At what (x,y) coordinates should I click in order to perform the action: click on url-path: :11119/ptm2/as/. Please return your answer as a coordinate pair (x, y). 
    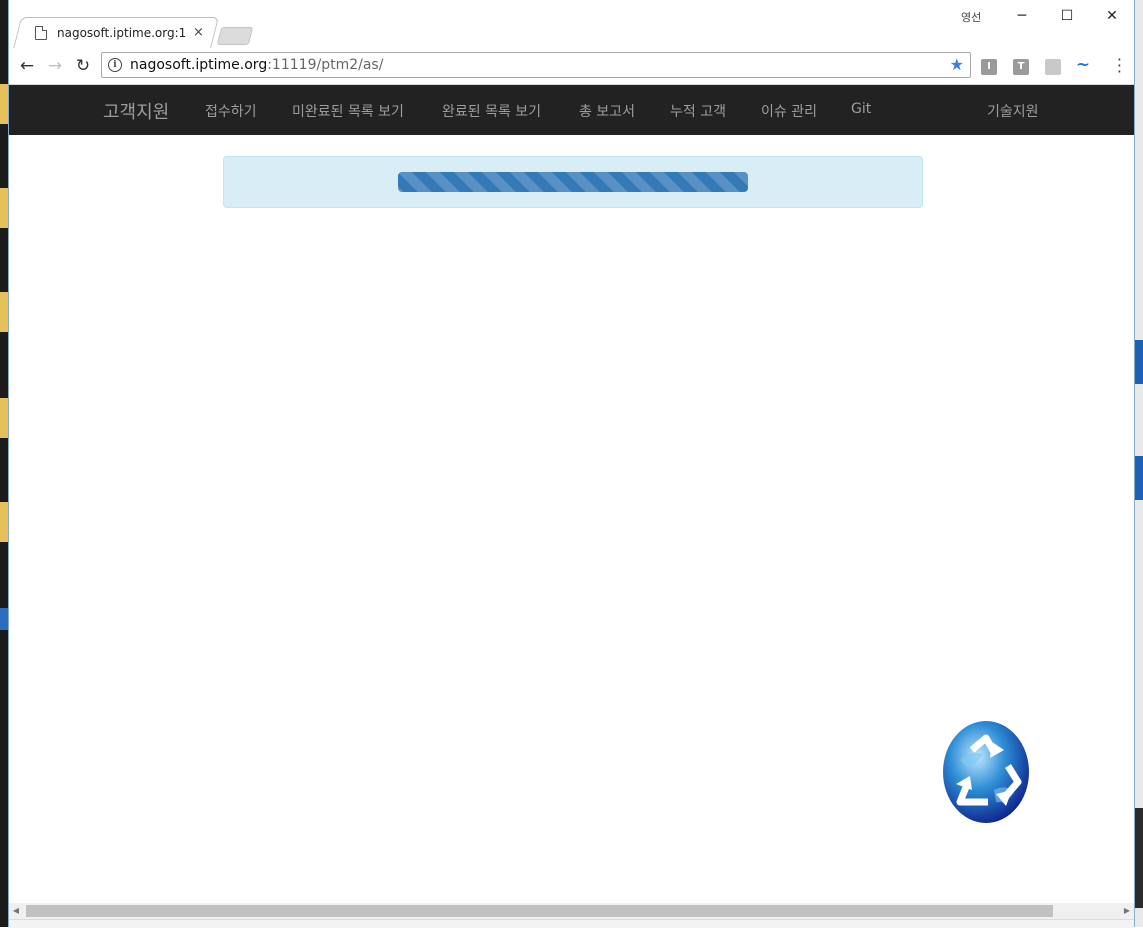
    Looking at the image, I should click on (325, 65).